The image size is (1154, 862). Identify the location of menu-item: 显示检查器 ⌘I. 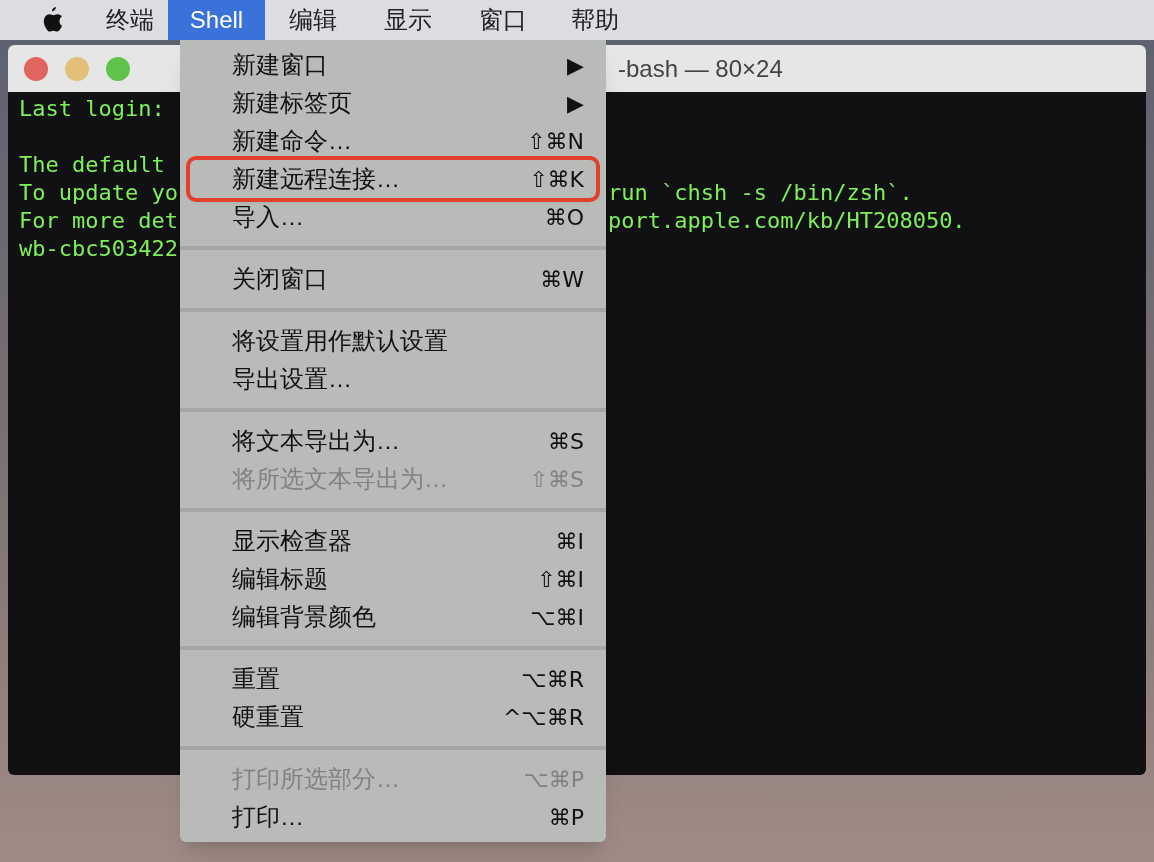
(393, 541).